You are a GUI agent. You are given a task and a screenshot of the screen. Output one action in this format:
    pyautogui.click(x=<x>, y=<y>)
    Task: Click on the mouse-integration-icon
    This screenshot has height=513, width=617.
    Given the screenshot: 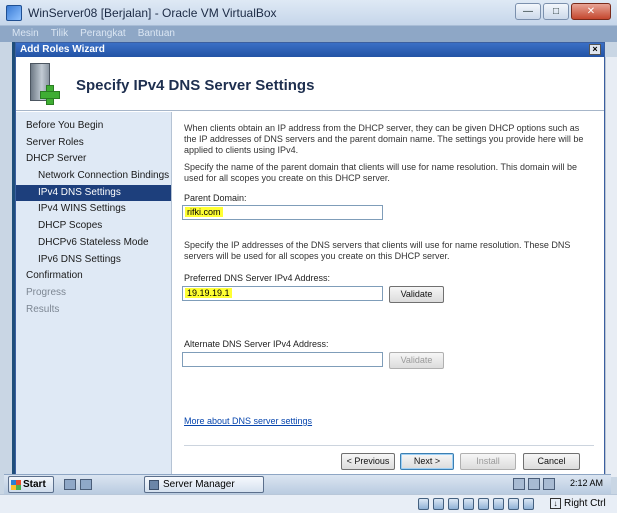 What is the action you would take?
    pyautogui.click(x=528, y=504)
    